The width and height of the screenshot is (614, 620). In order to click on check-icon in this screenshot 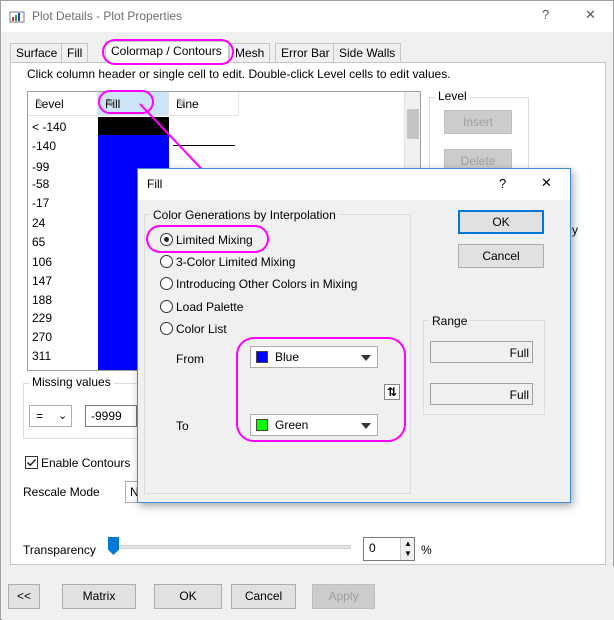, I will do `click(31, 462)`.